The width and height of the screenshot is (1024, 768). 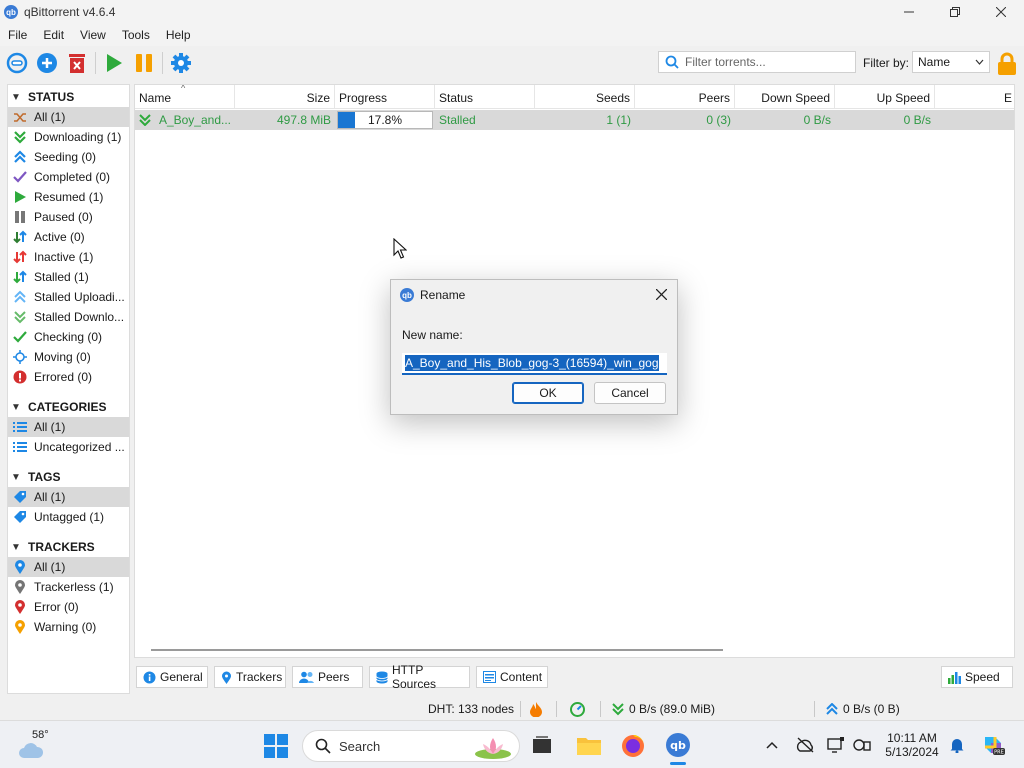 What do you see at coordinates (68, 177) in the screenshot?
I see `status-item-completed: Completed (0)` at bounding box center [68, 177].